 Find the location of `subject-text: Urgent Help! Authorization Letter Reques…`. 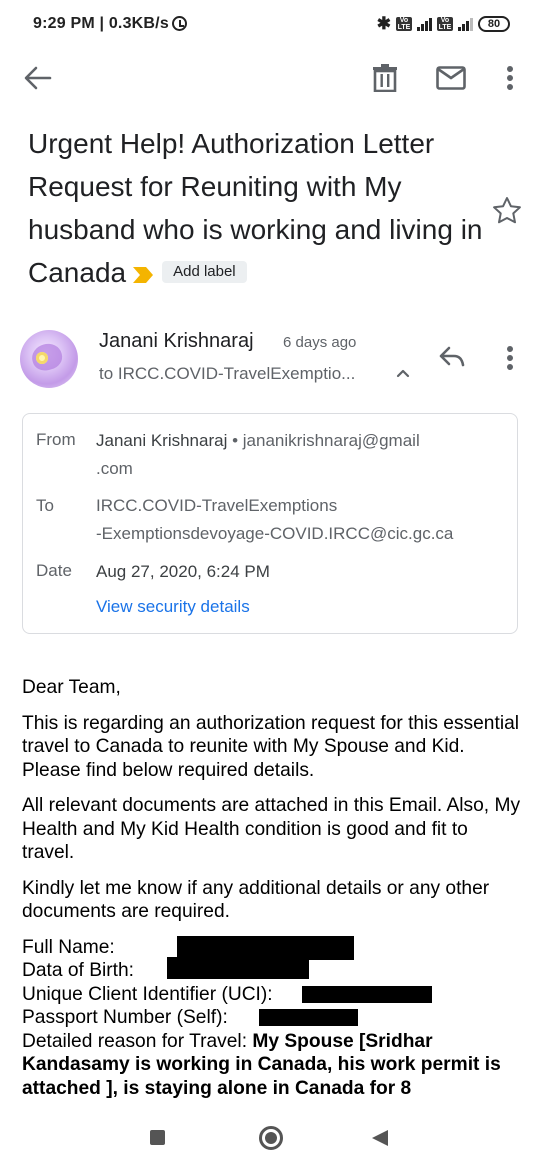

subject-text: Urgent Help! Authorization Letter Reques… is located at coordinates (255, 208).